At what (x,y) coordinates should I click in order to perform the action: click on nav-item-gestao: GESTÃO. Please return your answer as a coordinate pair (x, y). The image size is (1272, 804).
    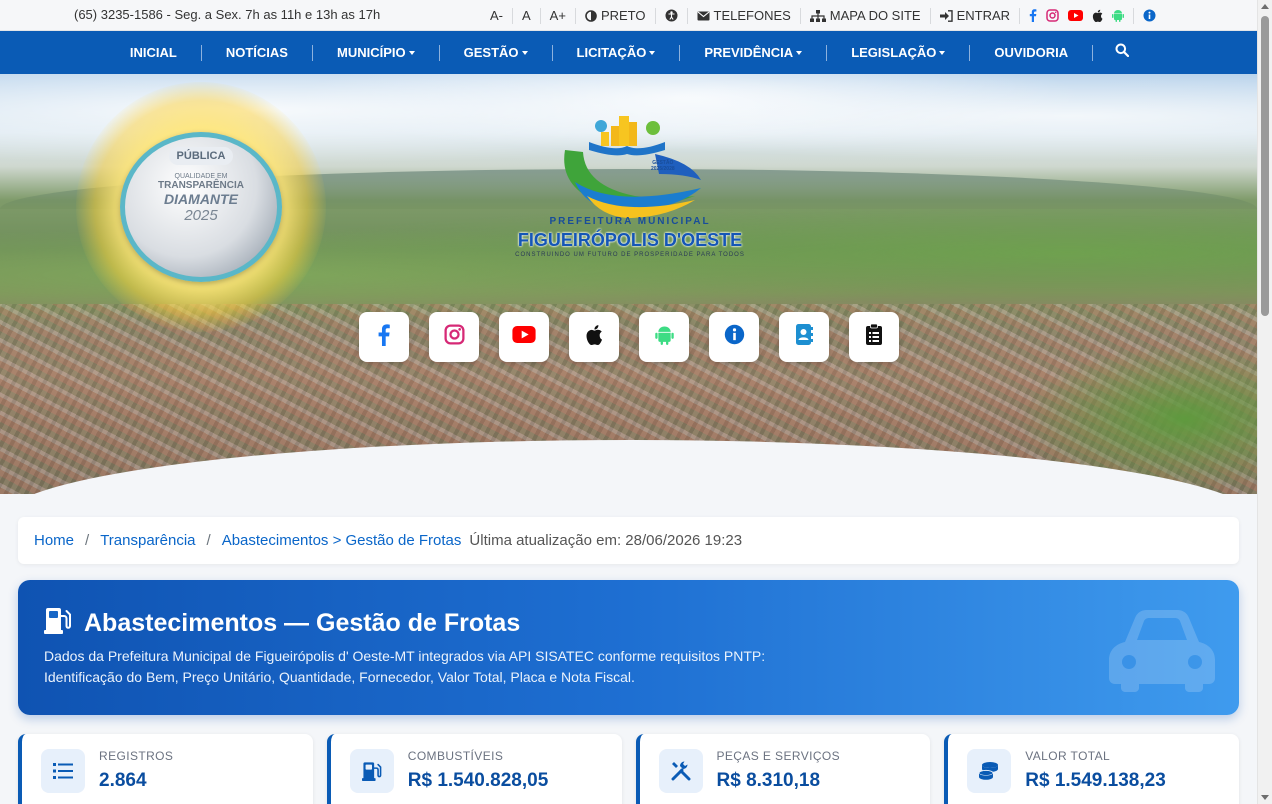
    Looking at the image, I should click on (496, 52).